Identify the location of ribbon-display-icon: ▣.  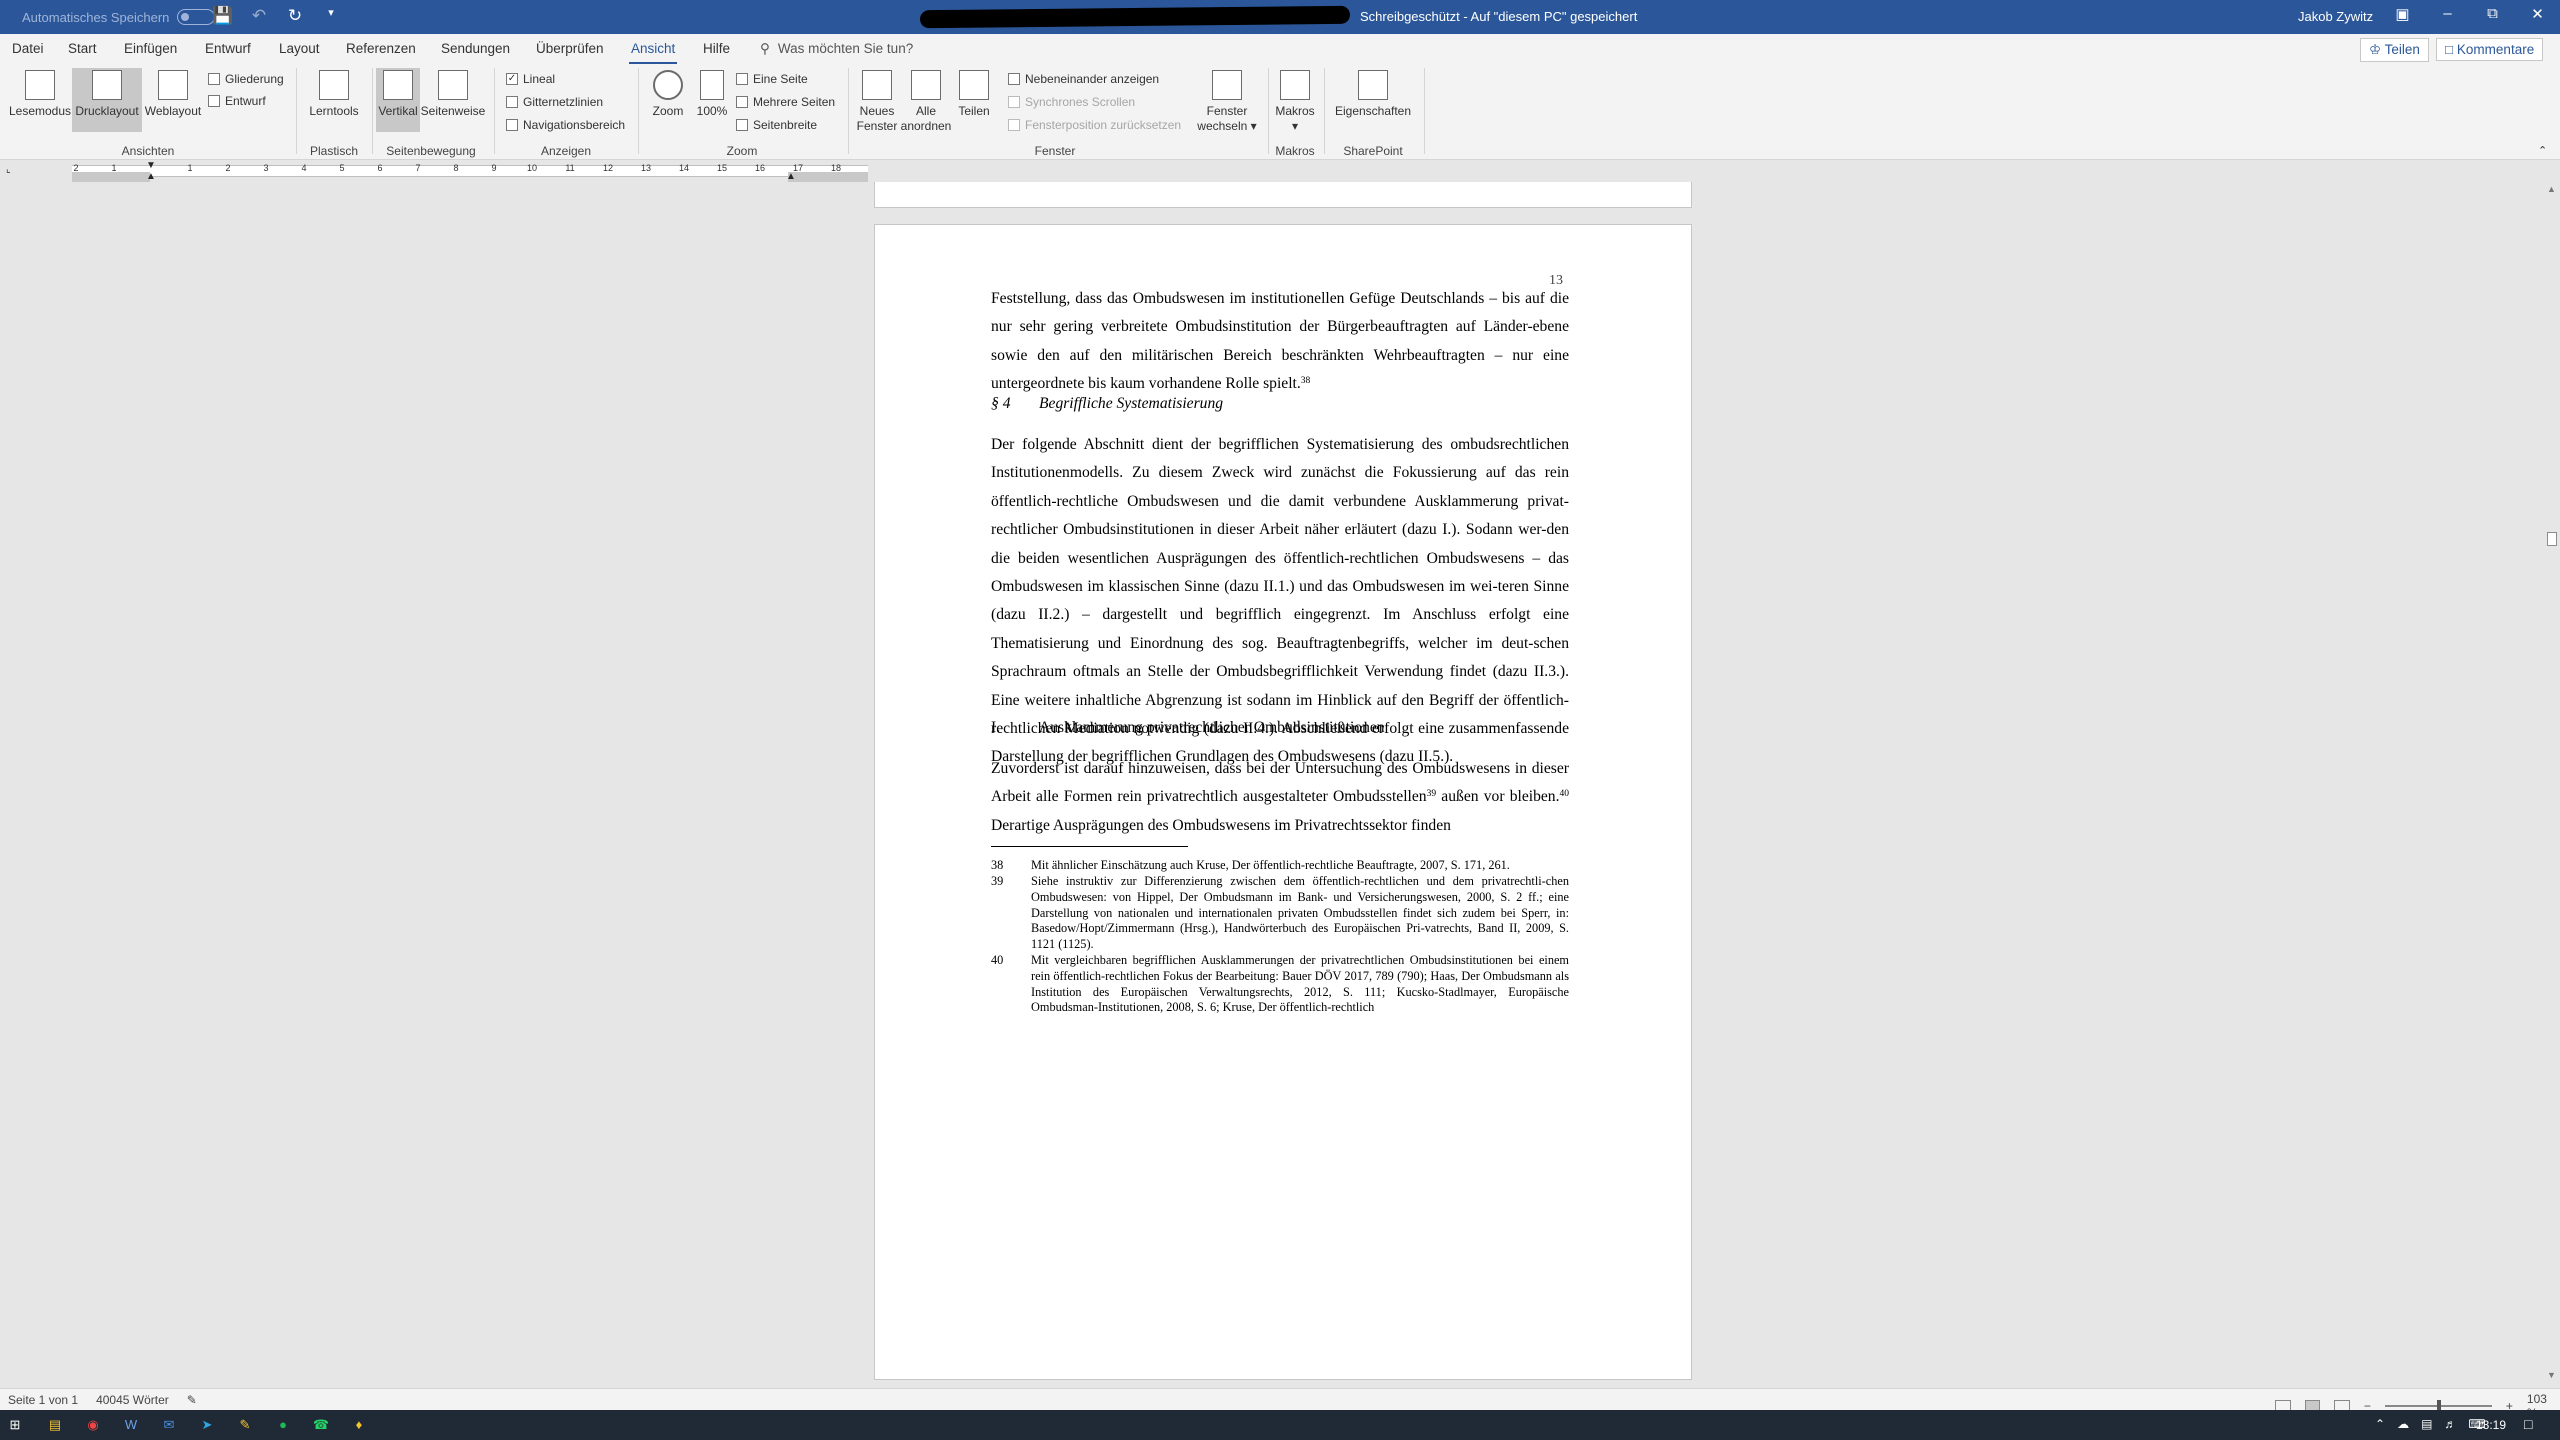
(2402, 14).